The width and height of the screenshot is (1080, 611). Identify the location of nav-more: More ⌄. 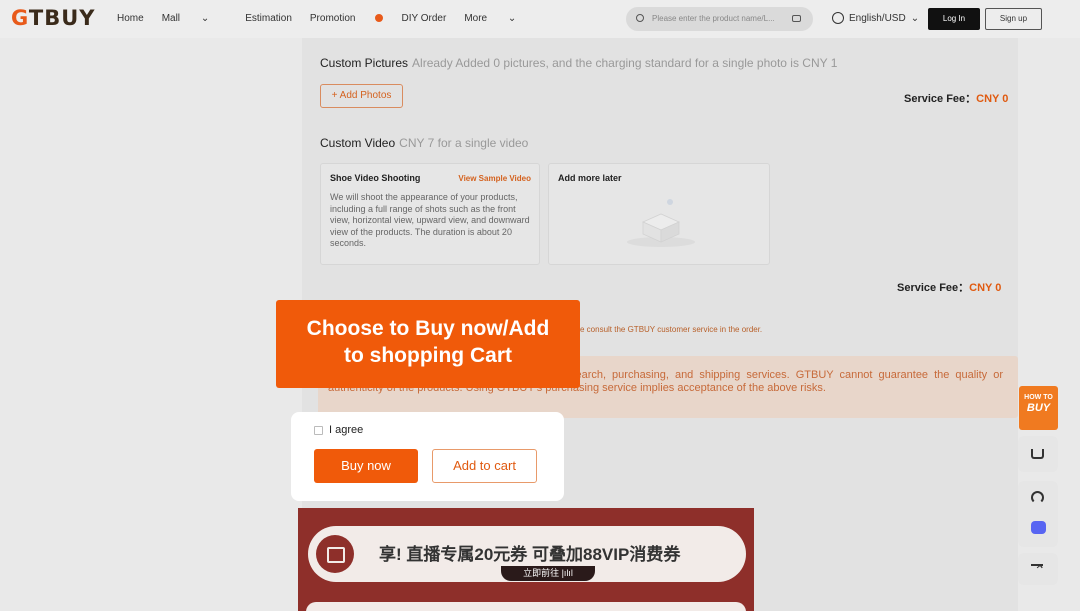
(499, 18).